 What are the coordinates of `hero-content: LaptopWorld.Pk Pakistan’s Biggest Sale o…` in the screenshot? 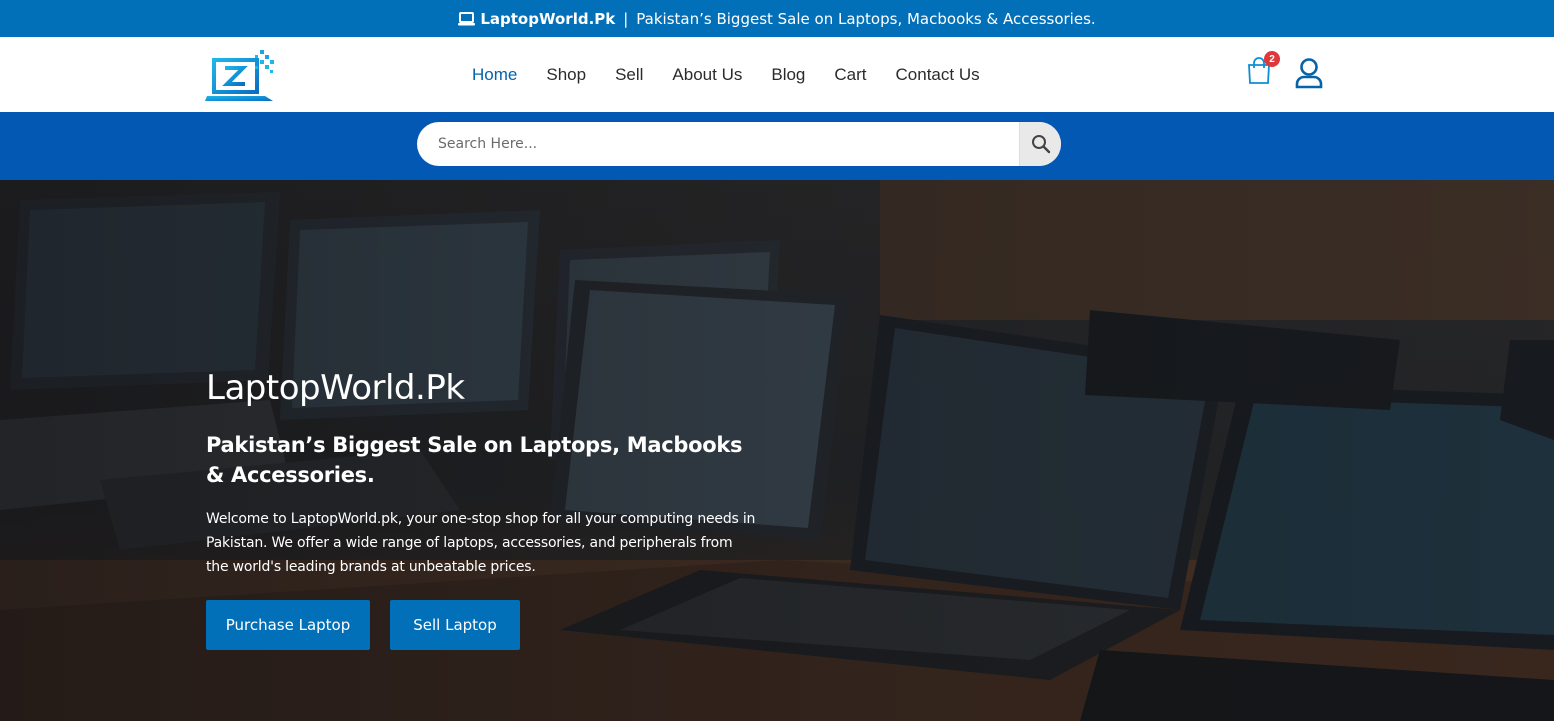 It's located at (486, 473).